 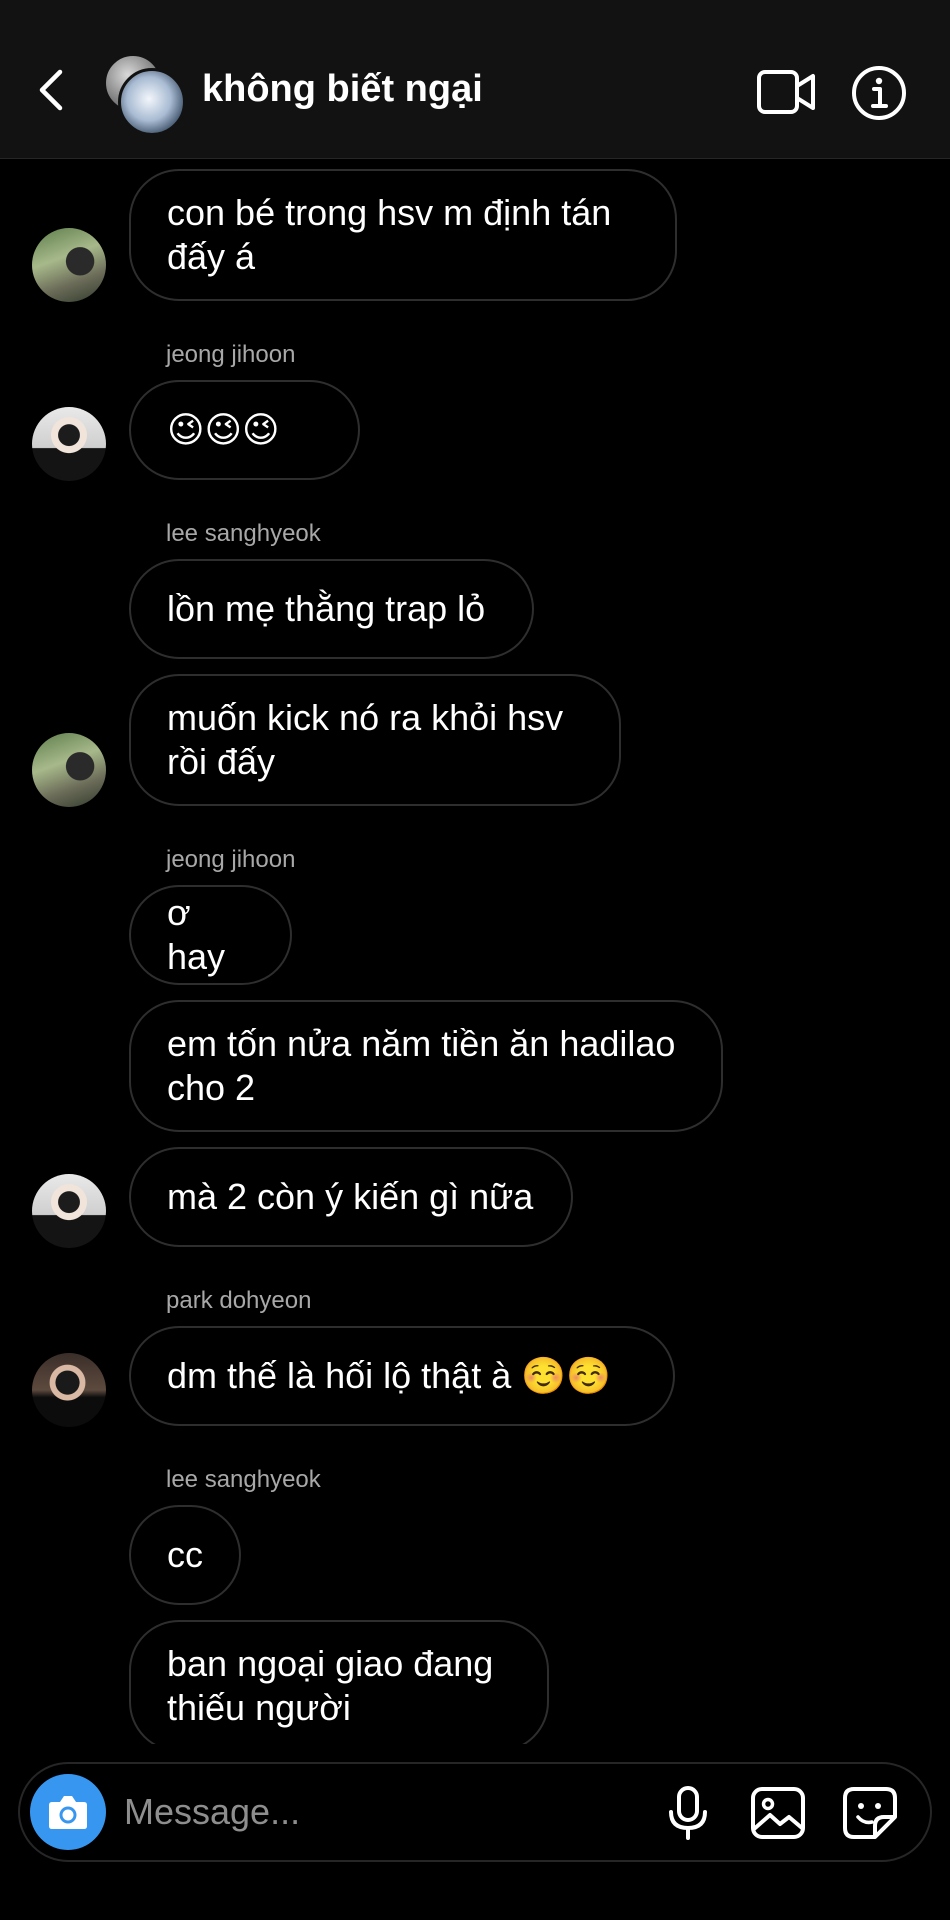 What do you see at coordinates (365, 739) in the screenshot?
I see `message-text: muốn kick nó ra khỏi hsv rồi đấy` at bounding box center [365, 739].